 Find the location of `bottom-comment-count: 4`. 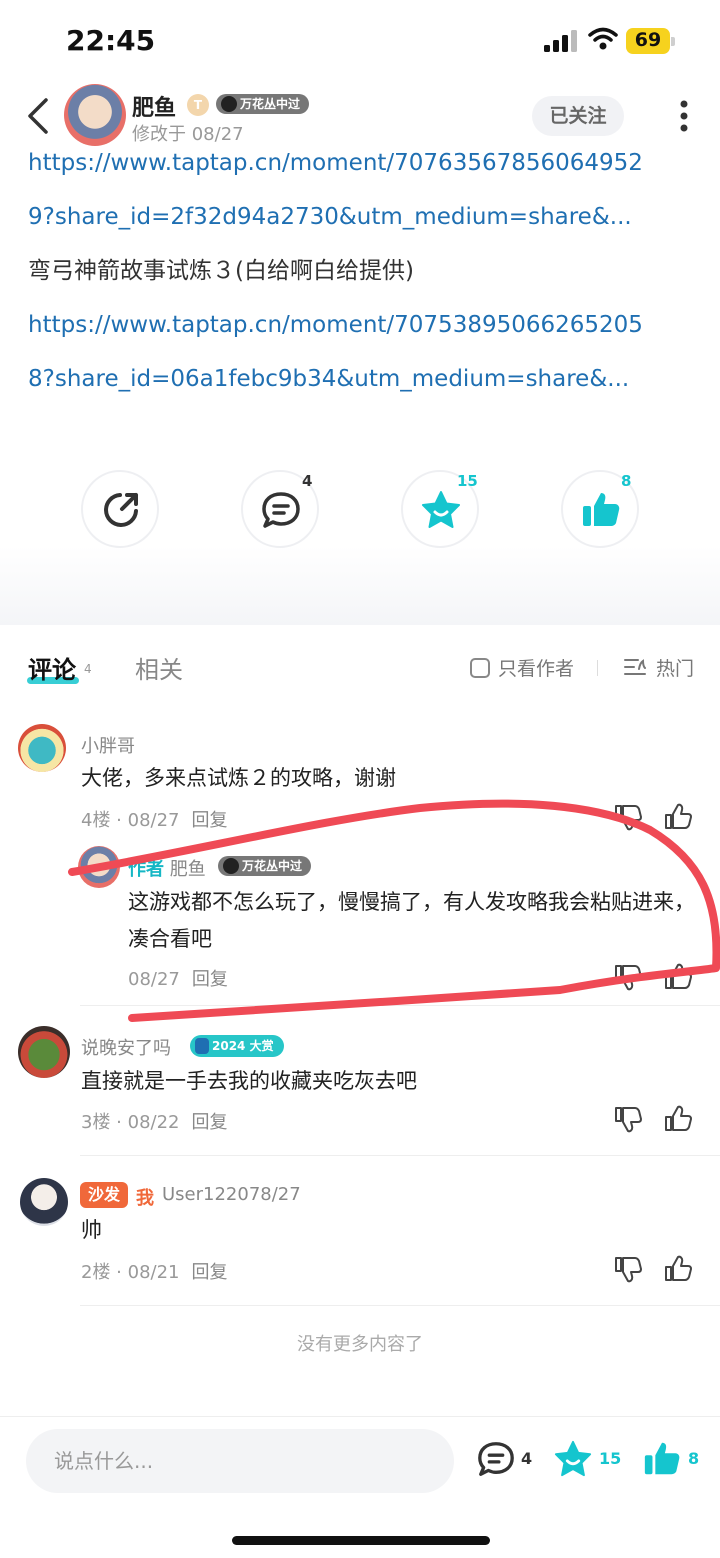

bottom-comment-count: 4 is located at coordinates (527, 1458).